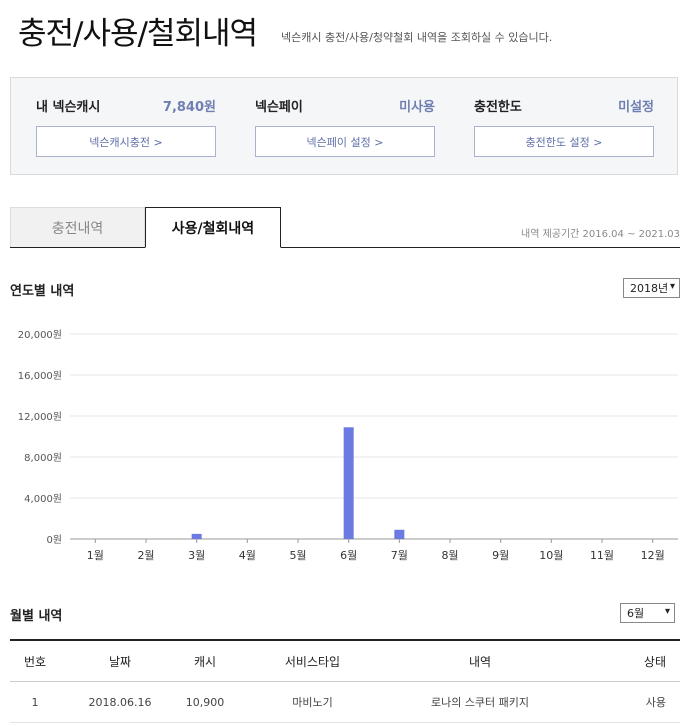 The width and height of the screenshot is (692, 726). I want to click on year-select: 2018년 ▾, so click(651, 288).